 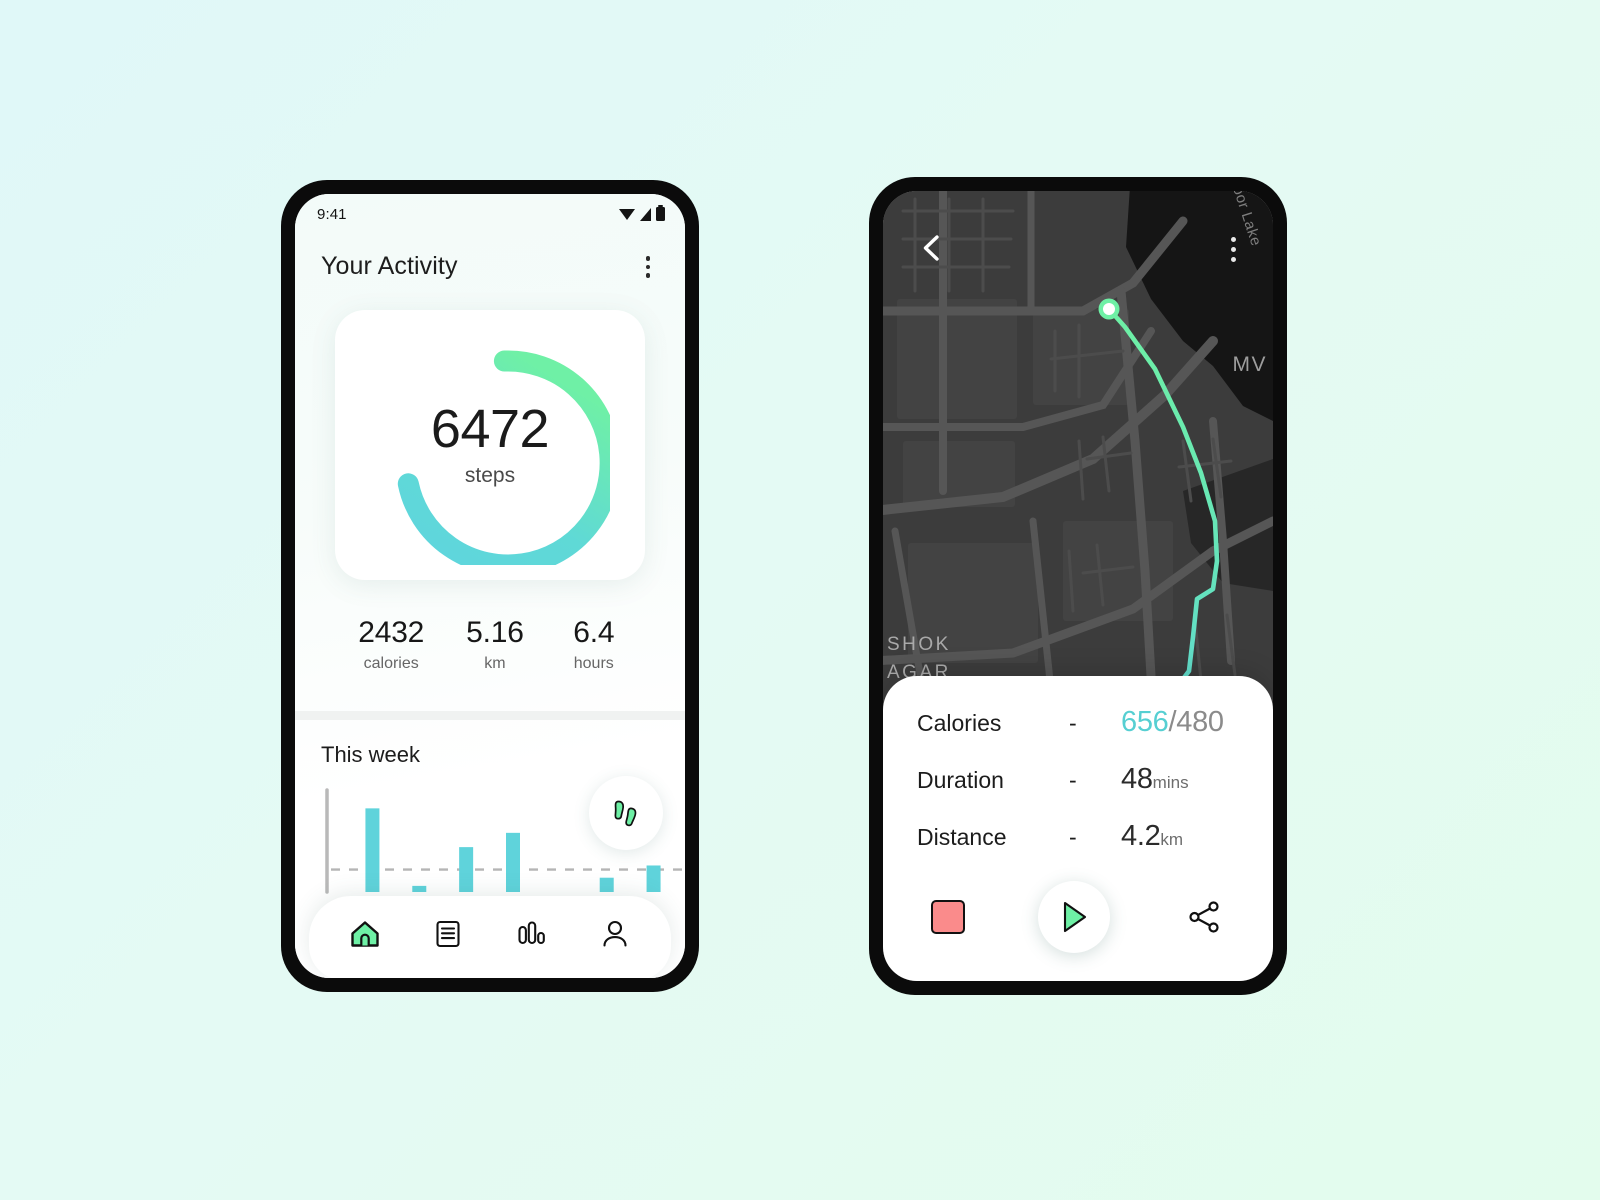 I want to click on playback-controls, so click(x=1078, y=921).